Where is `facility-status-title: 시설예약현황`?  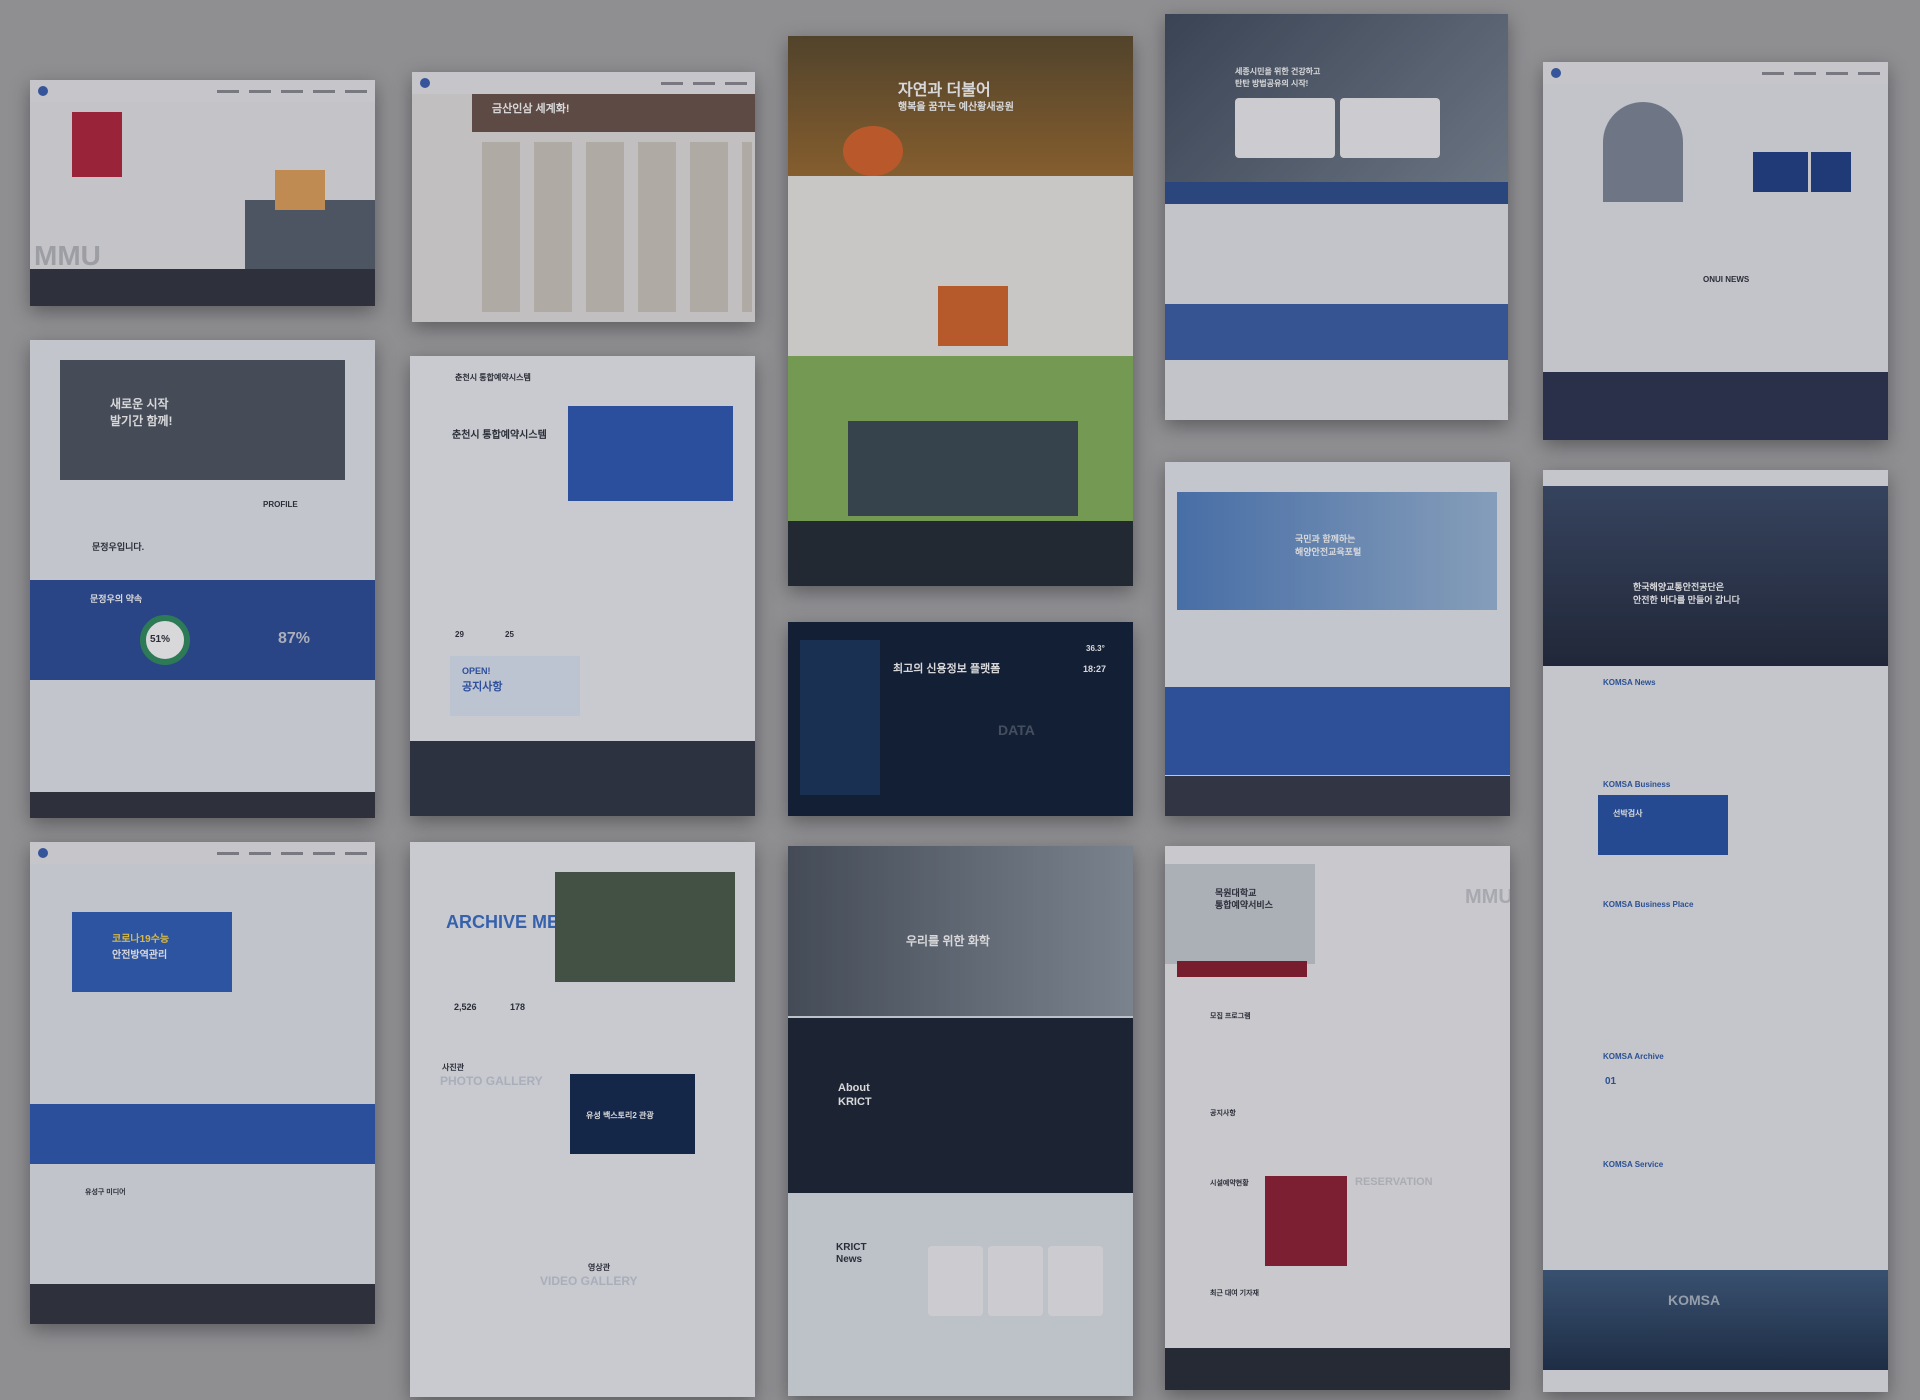 facility-status-title: 시설예약현황 is located at coordinates (1229, 1183).